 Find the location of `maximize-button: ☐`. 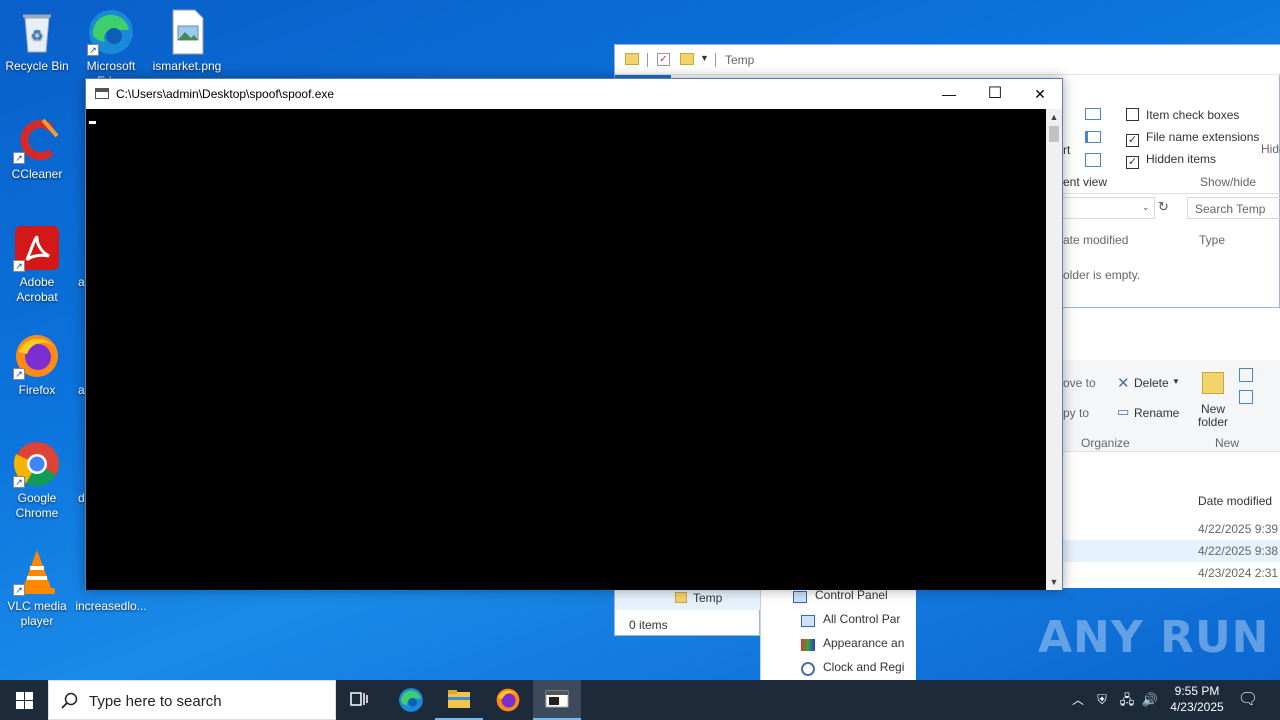

maximize-button: ☐ is located at coordinates (995, 94).